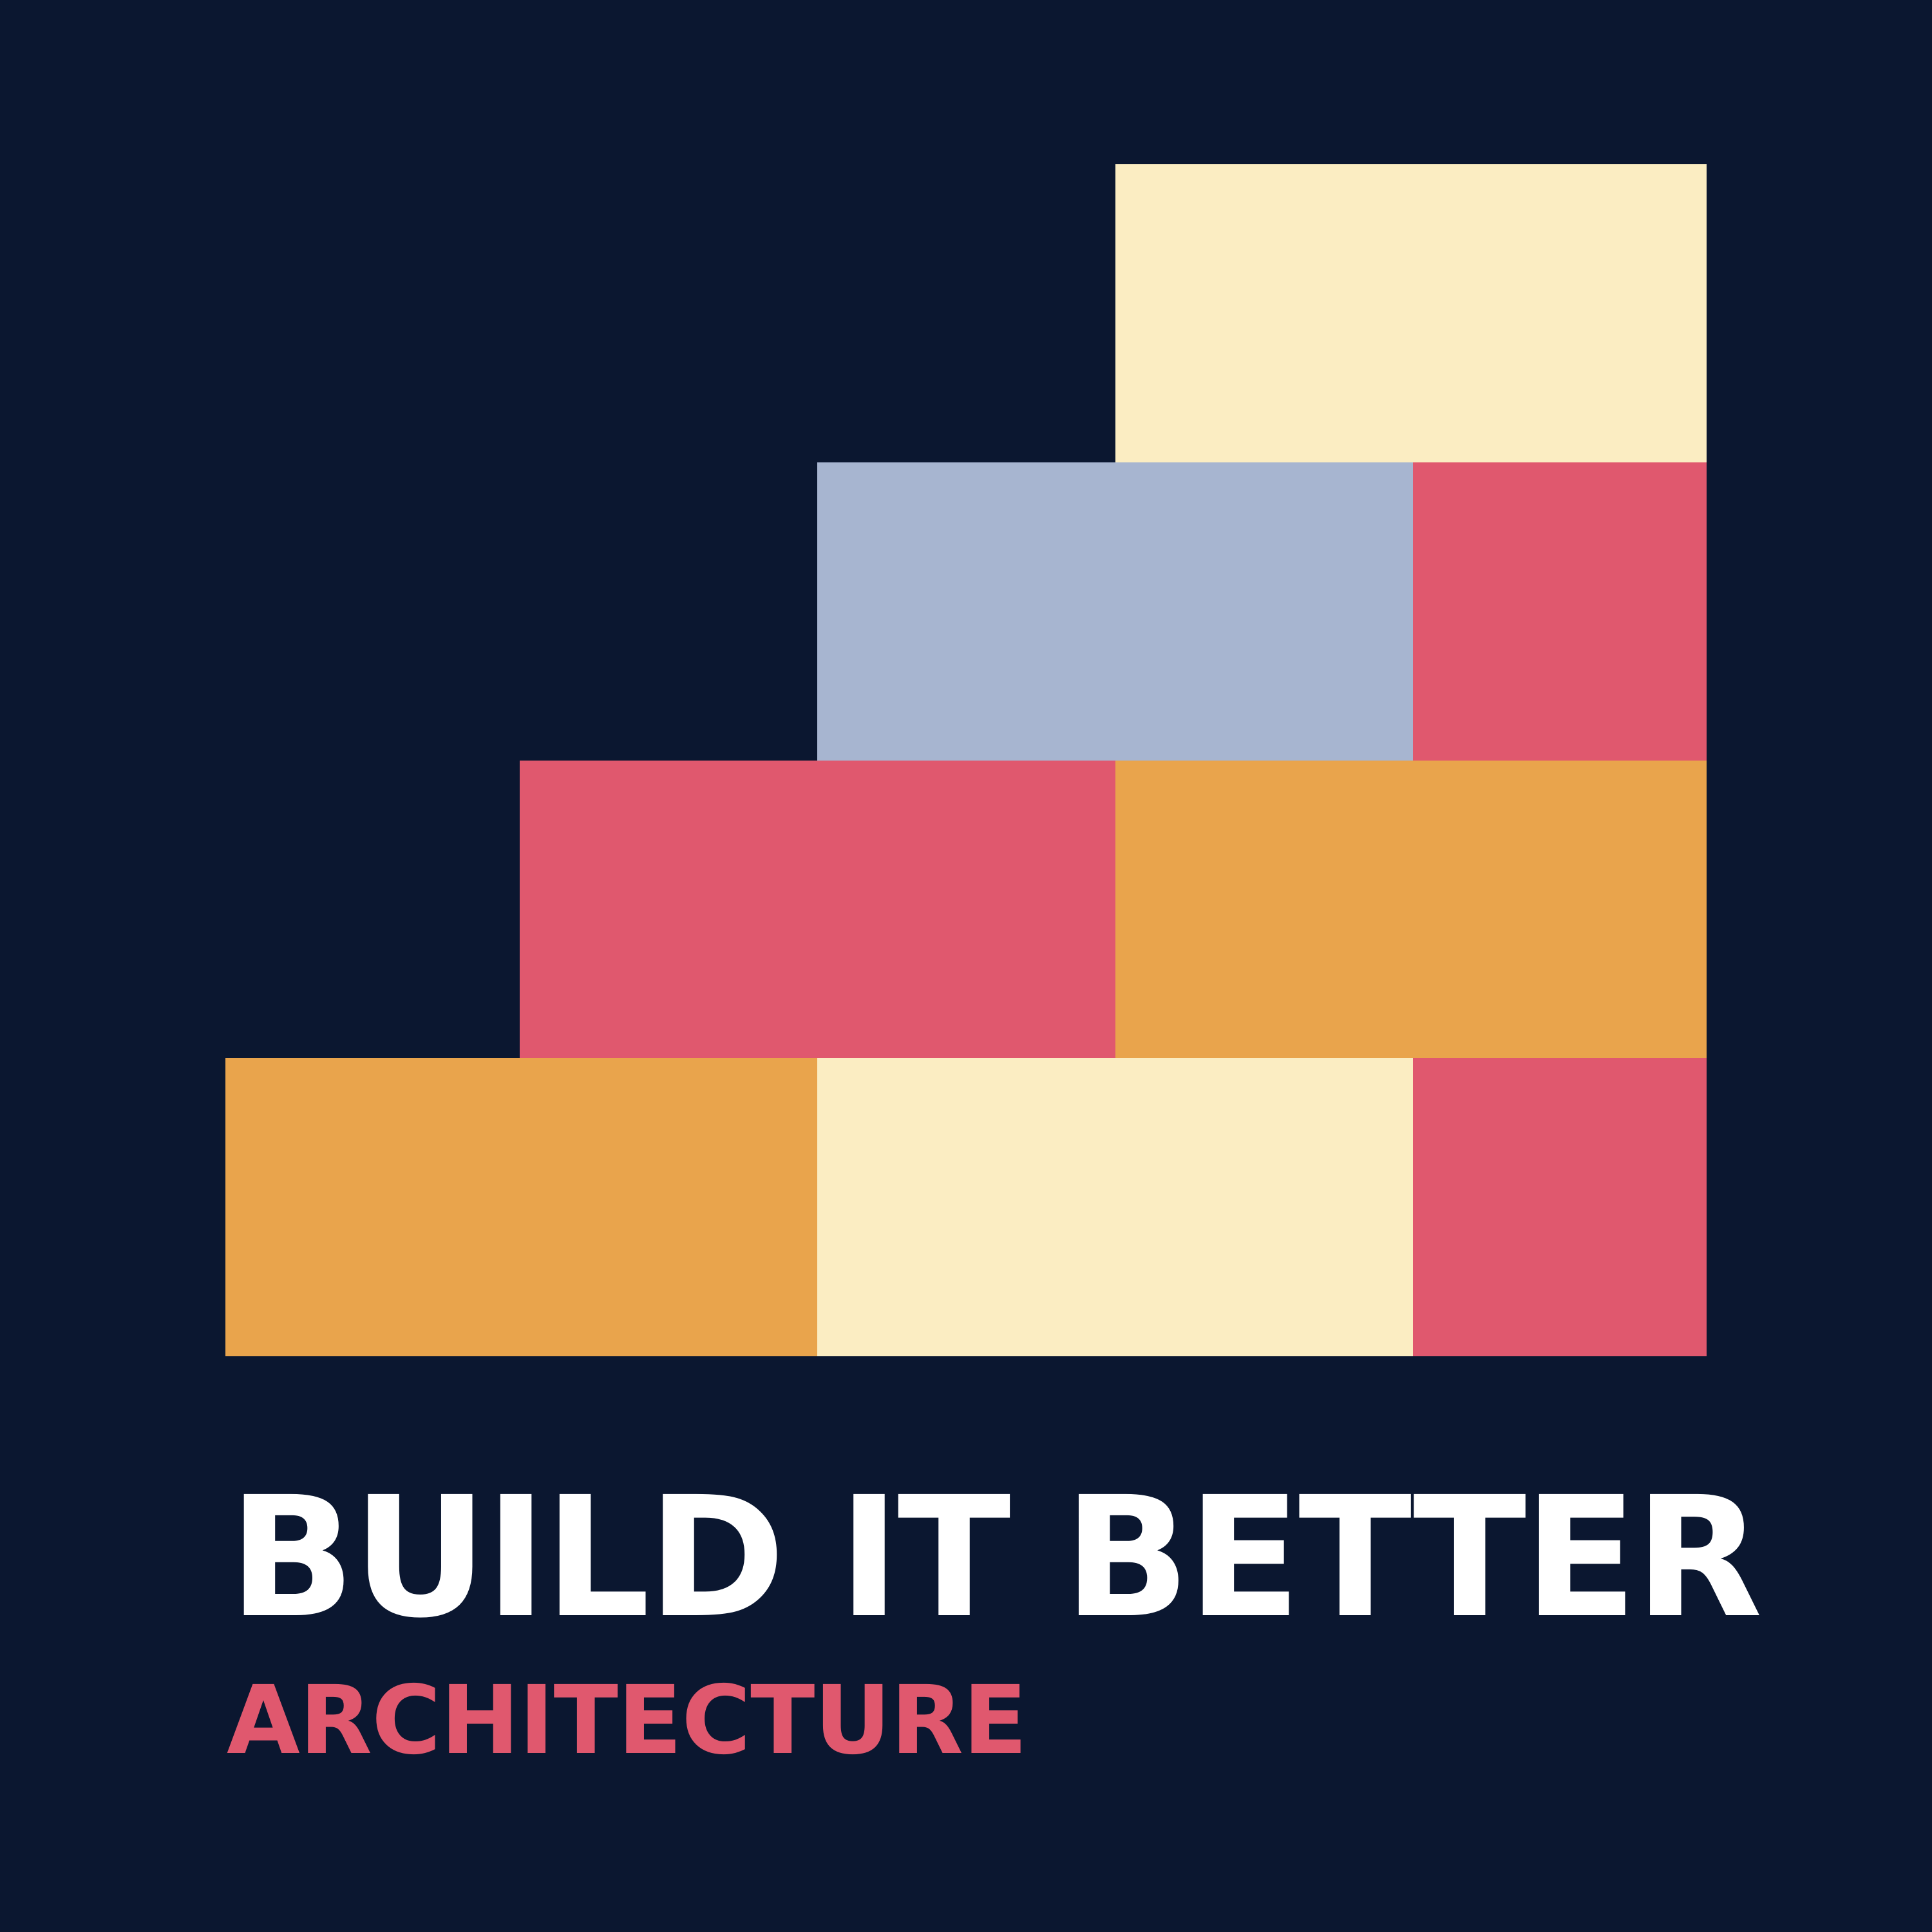  Describe the element at coordinates (1411, 910) in the screenshot. I see `brick-row3-orange` at that location.